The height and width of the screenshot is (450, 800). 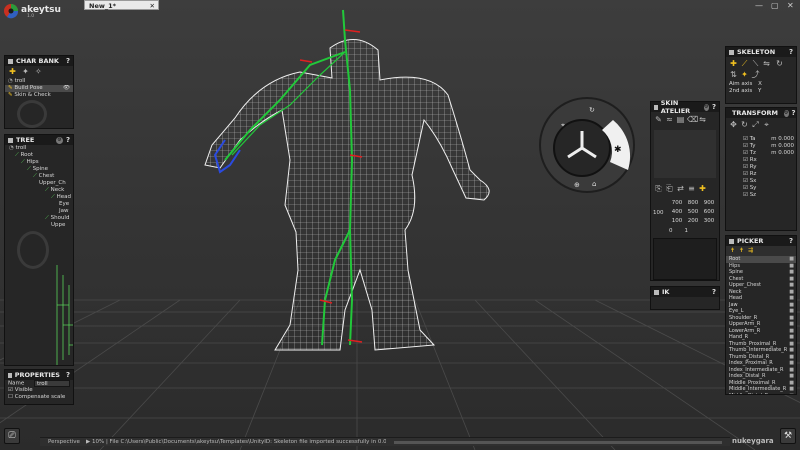 I want to click on weight-side-value: 100, so click(x=661, y=212).